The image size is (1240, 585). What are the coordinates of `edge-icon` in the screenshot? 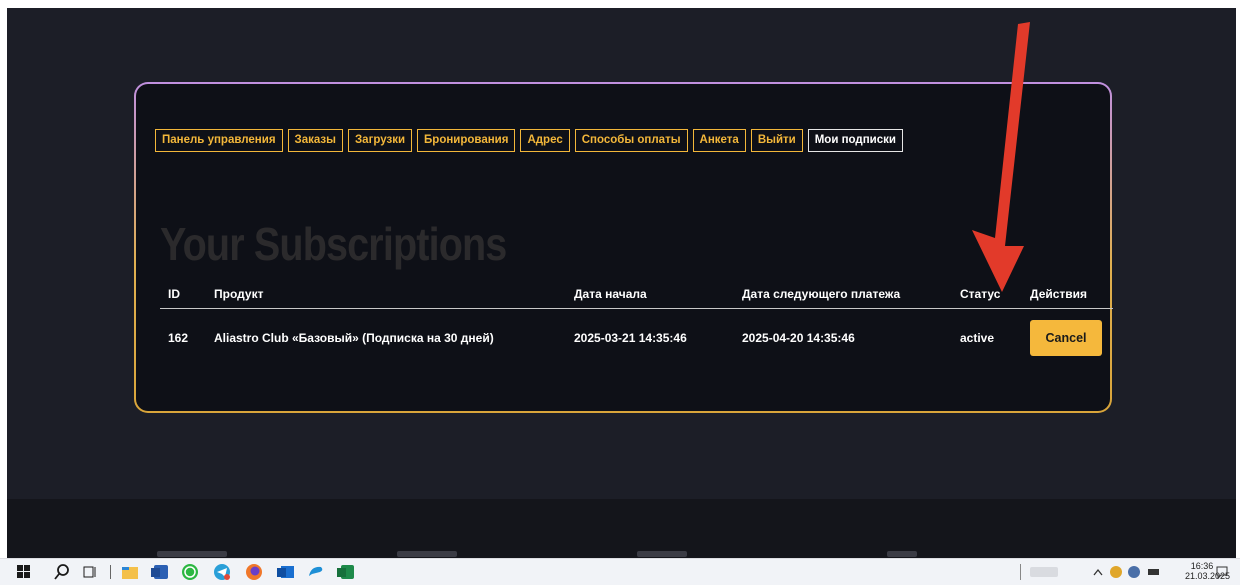 It's located at (316, 572).